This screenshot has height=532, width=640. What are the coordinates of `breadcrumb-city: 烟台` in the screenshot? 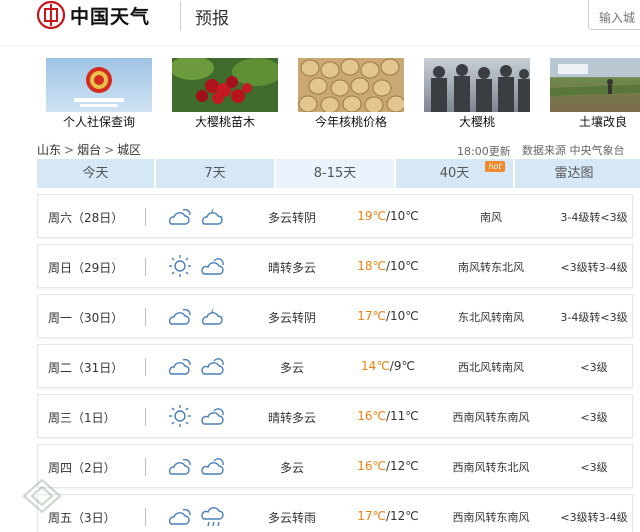 It's located at (89, 150).